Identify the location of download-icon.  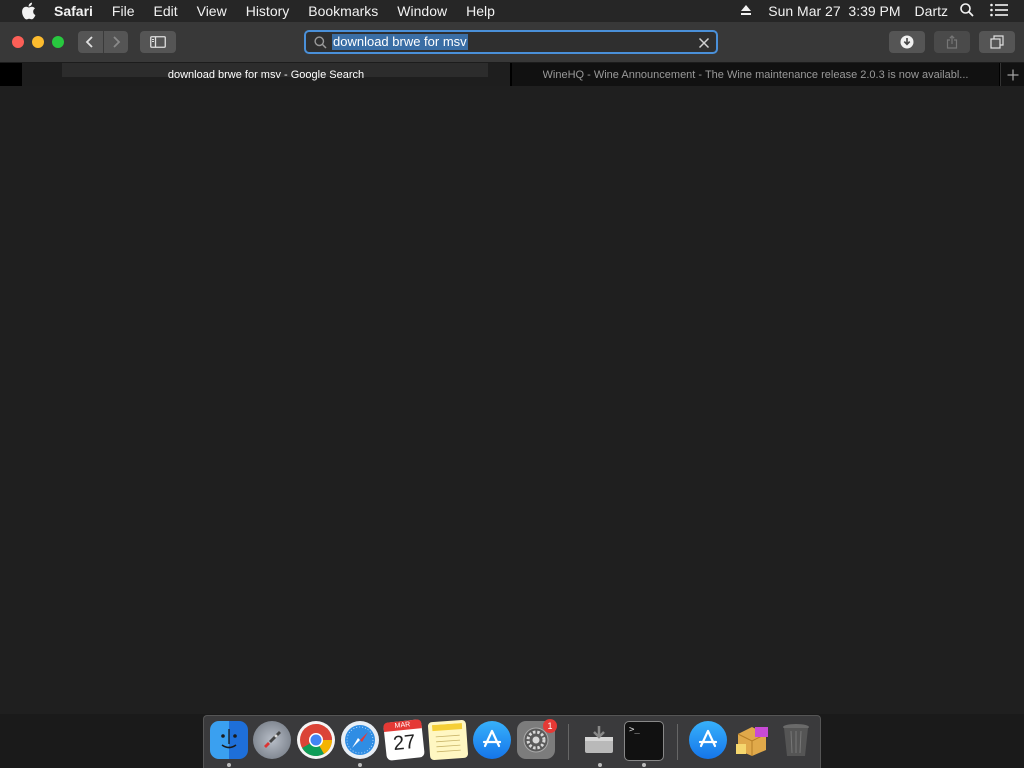
(907, 42).